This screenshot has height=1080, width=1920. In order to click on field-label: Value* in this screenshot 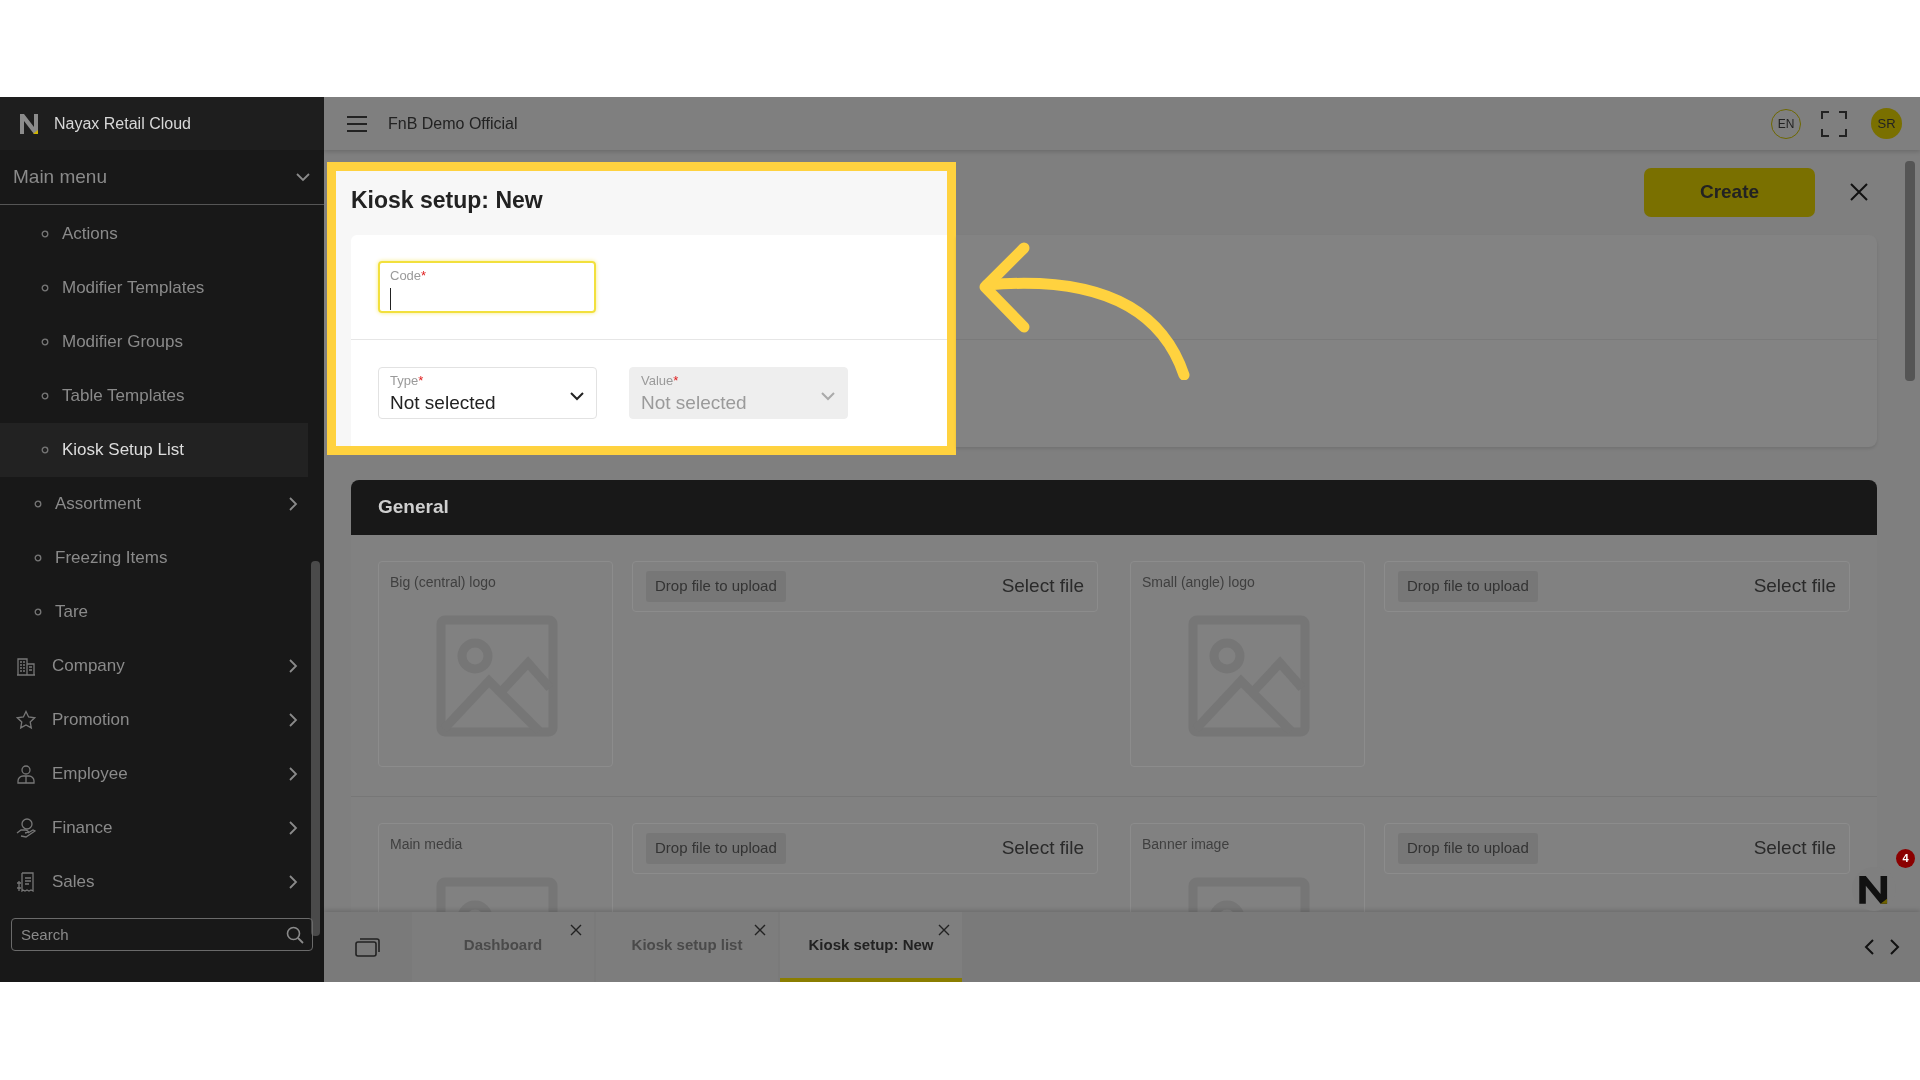, I will do `click(660, 380)`.